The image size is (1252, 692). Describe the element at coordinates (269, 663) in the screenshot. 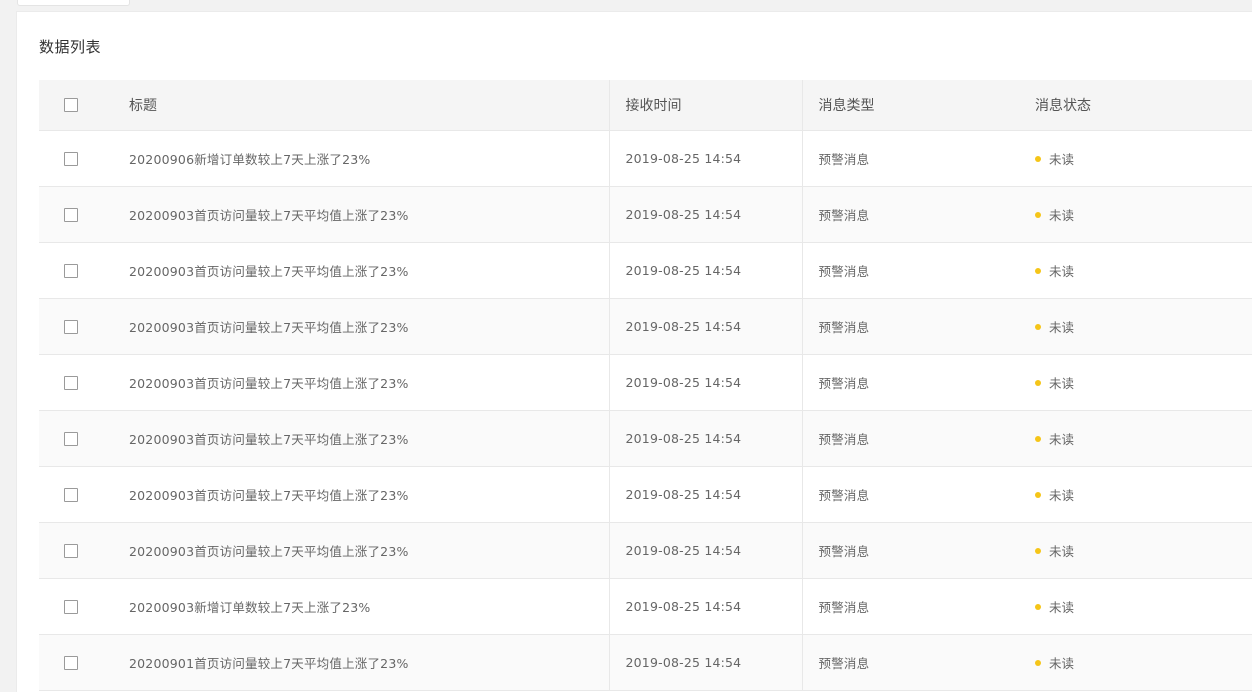

I see `row-title: 20200901首页访问量较上7天平均值上涨了23%` at that location.